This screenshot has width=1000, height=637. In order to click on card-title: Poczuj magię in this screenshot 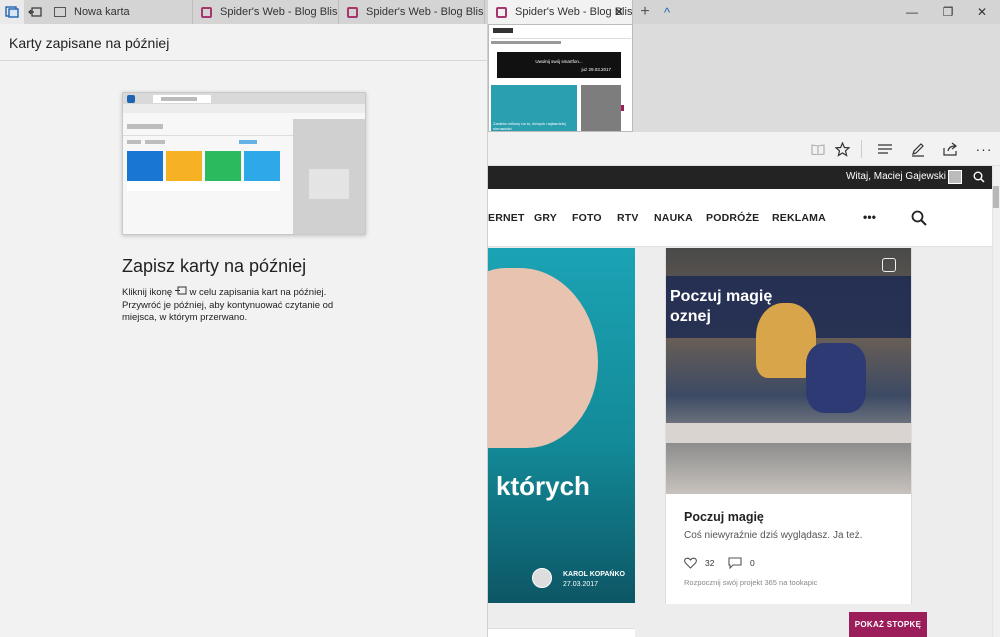, I will do `click(724, 517)`.